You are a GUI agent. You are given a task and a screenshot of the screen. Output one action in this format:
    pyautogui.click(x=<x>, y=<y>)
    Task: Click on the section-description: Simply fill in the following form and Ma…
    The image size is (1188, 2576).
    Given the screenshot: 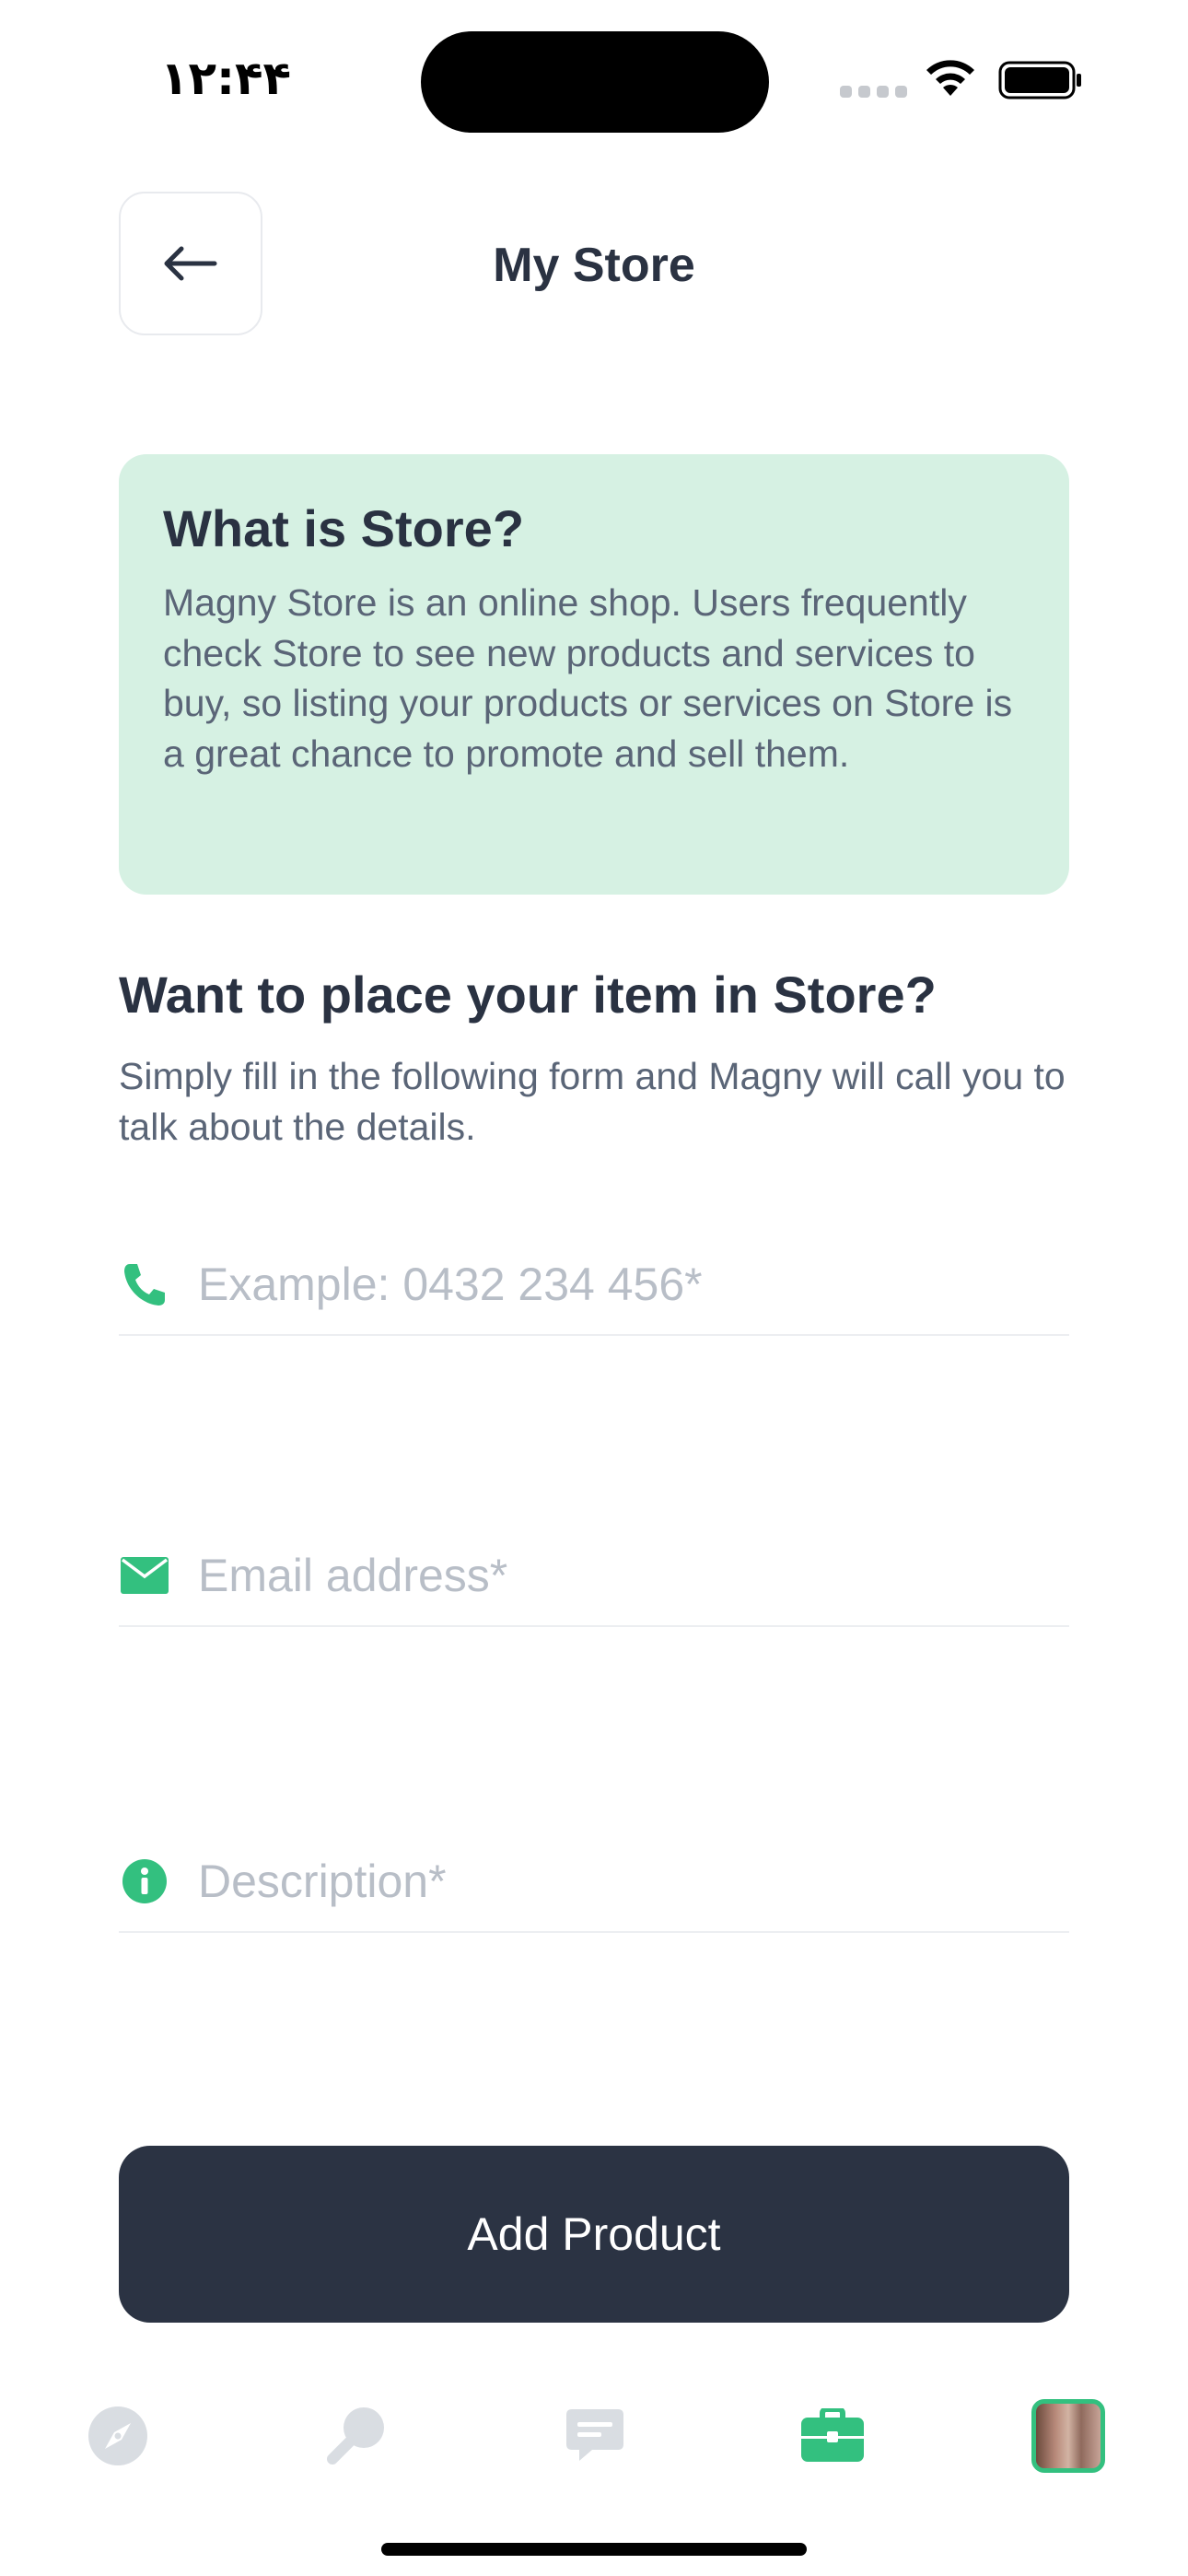 What is the action you would take?
    pyautogui.click(x=592, y=1101)
    